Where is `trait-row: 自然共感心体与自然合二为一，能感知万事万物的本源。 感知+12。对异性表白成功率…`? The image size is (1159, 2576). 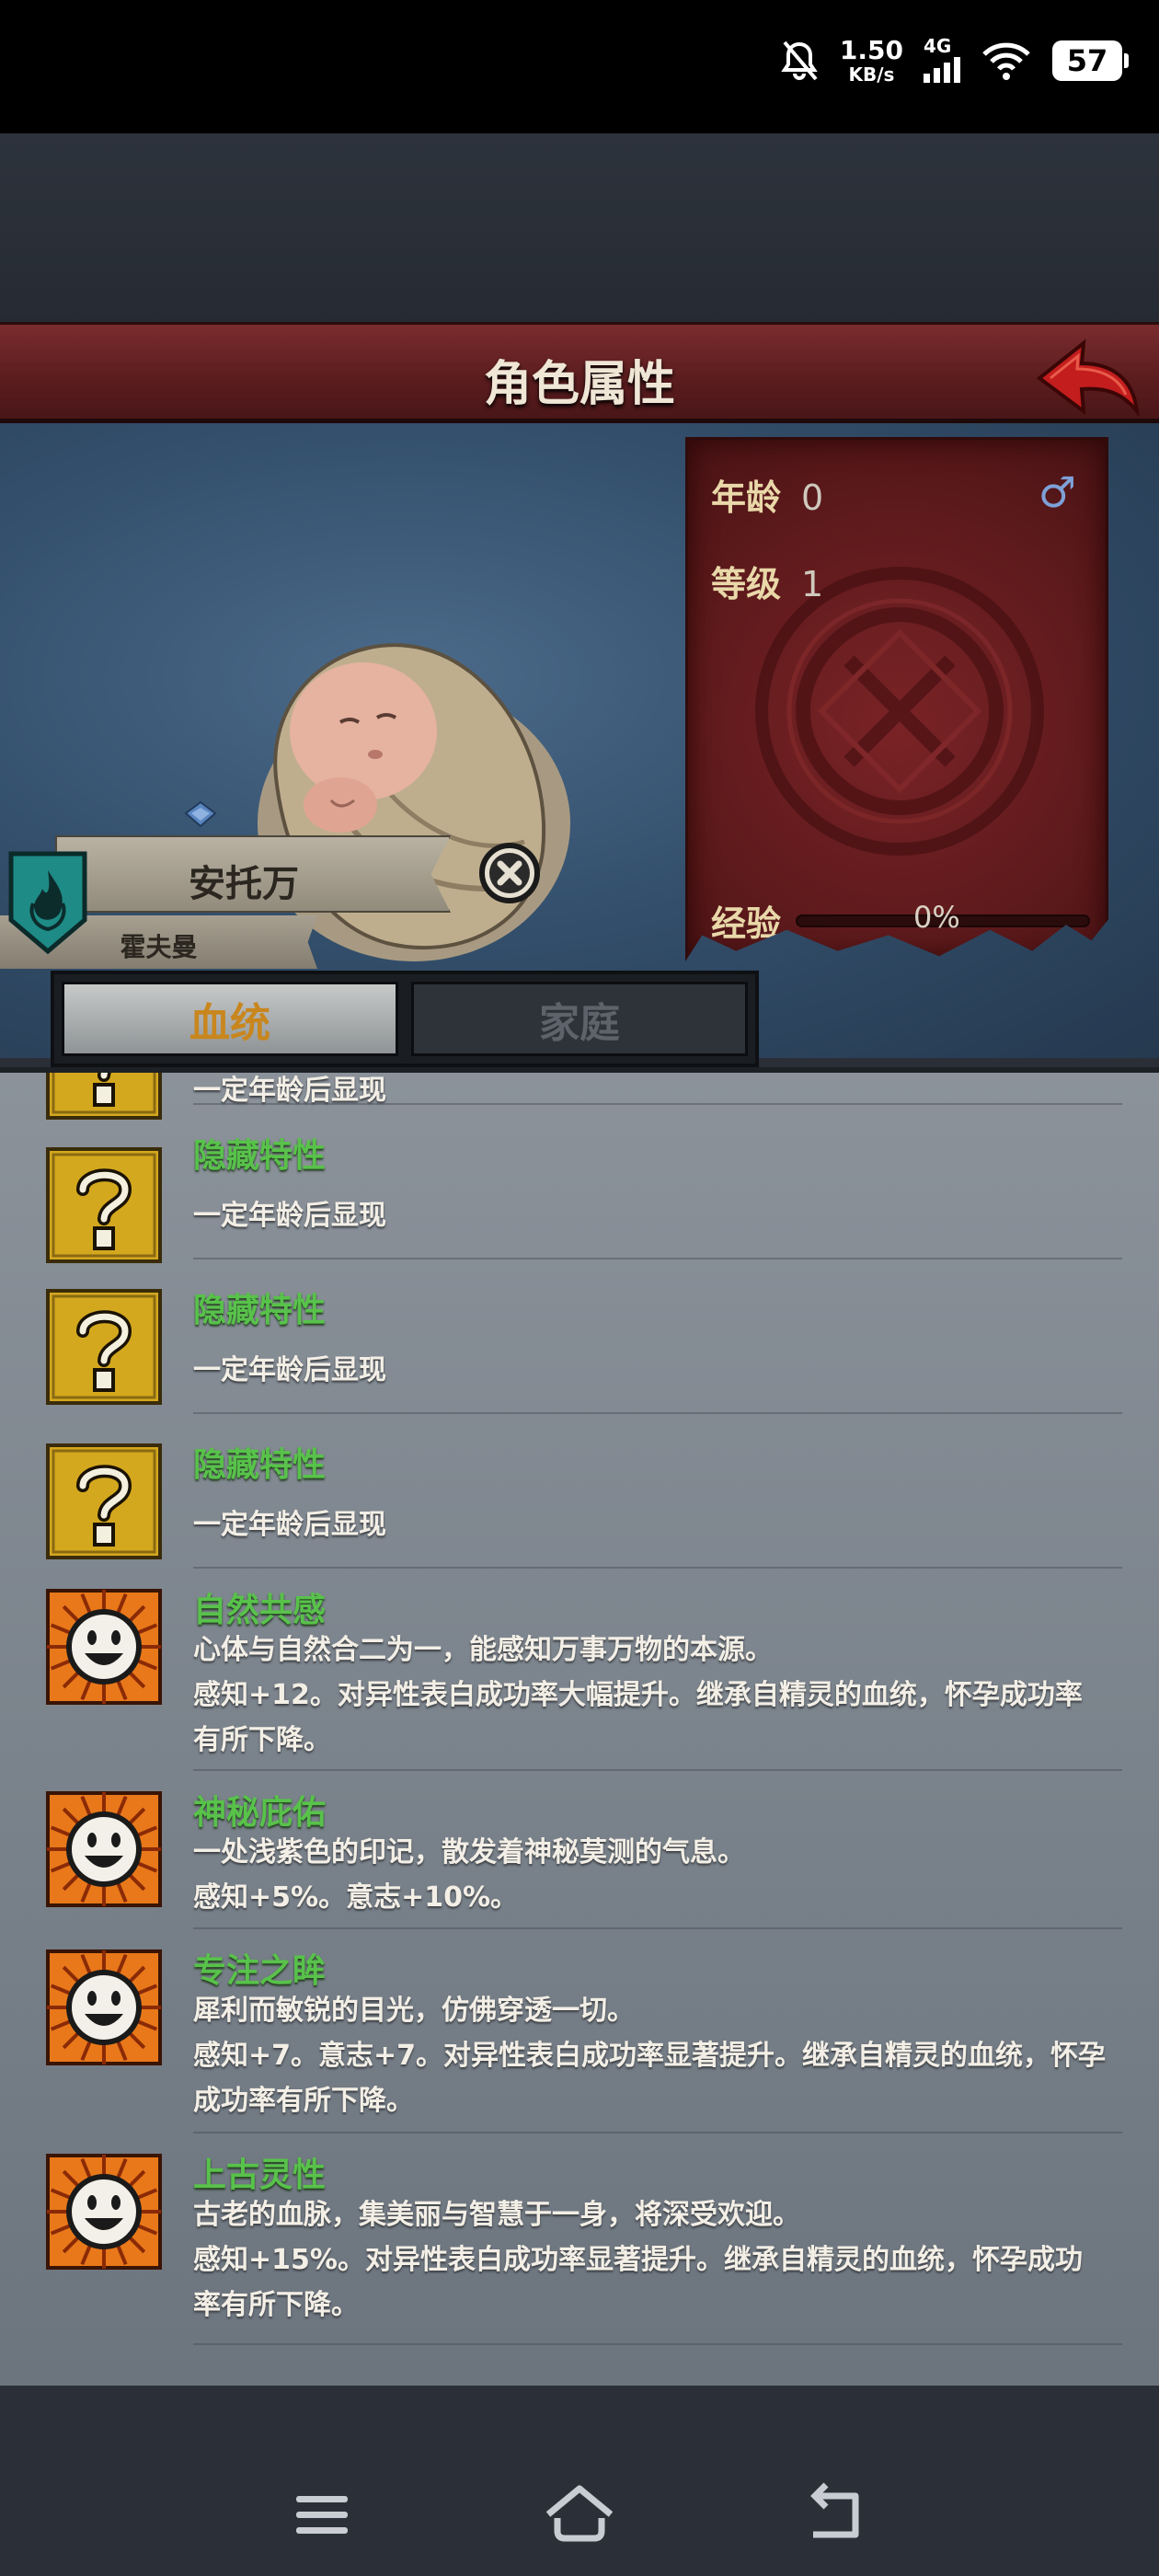 trait-row: 自然共感心体与自然合二为一，能感知万事万物的本源。 感知+12。对异性表白成功率… is located at coordinates (579, 1670).